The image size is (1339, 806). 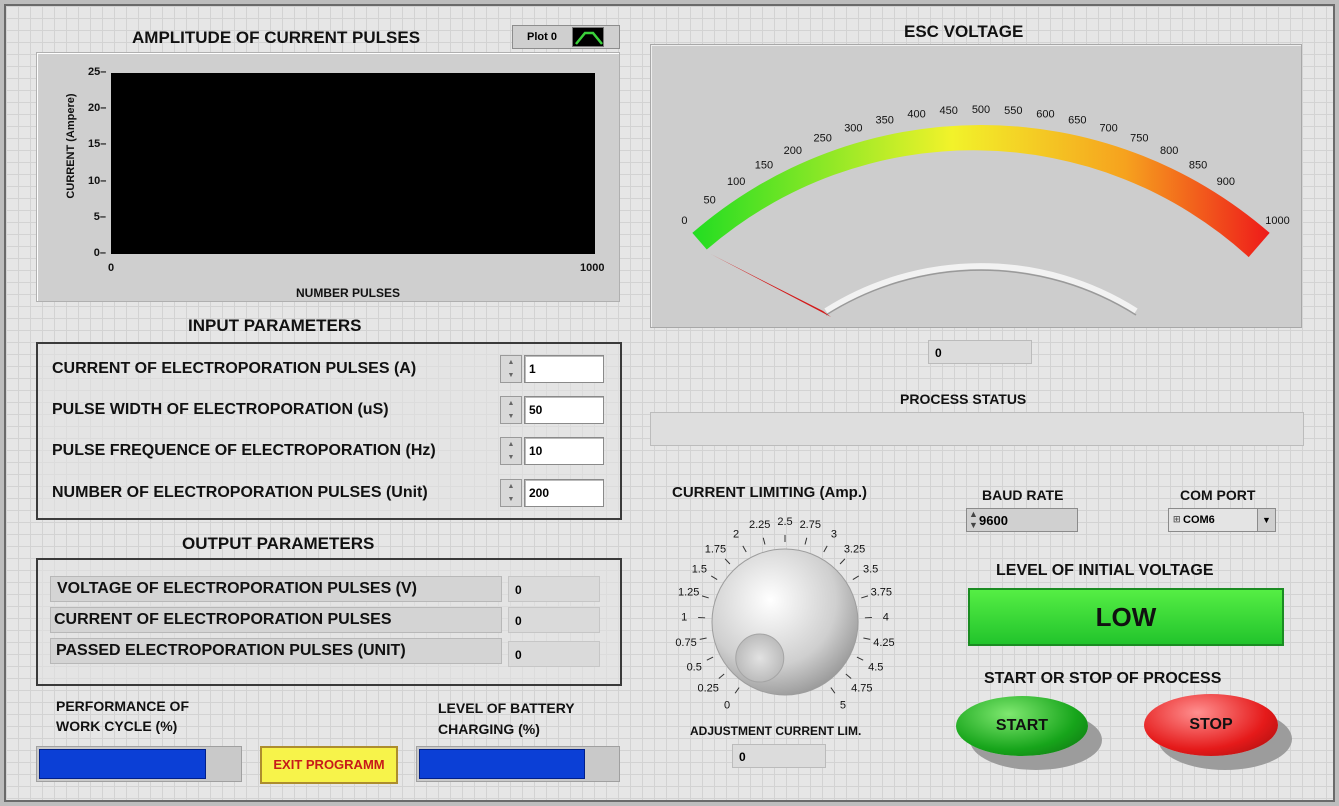 I want to click on knob-scale-label: 0.25, so click(x=707, y=689).